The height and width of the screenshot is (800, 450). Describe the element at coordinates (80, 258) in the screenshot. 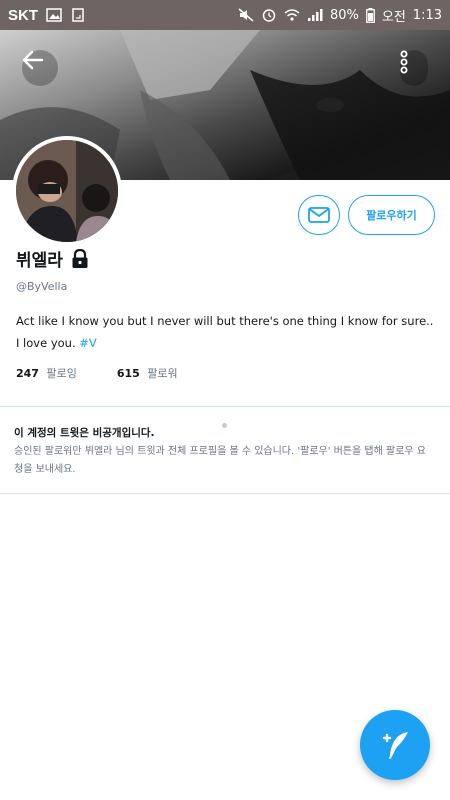

I see `lock-icon` at that location.